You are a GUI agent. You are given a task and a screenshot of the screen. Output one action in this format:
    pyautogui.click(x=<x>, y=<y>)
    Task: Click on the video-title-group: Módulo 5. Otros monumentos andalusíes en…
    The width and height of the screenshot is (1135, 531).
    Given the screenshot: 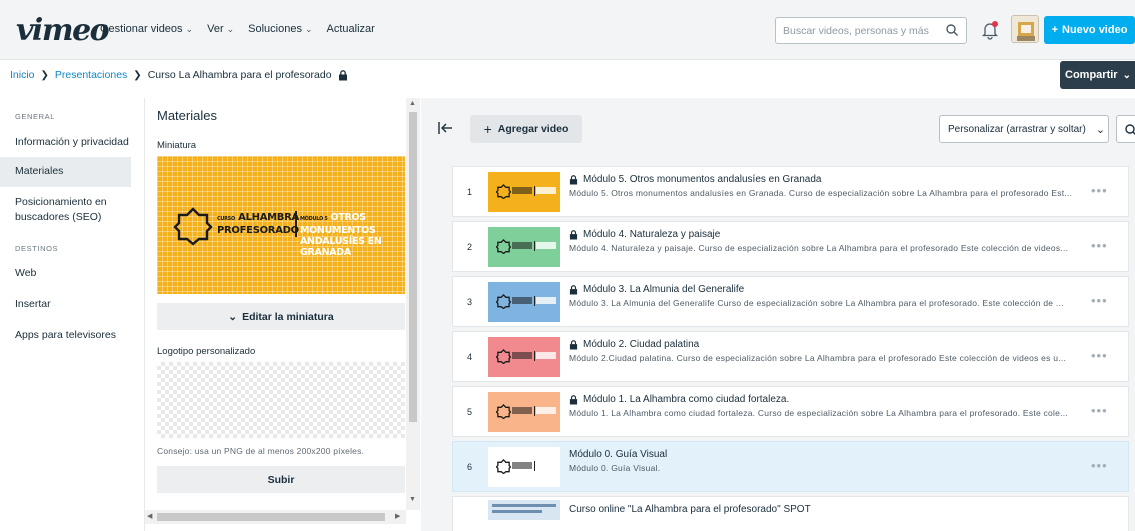 What is the action you would take?
    pyautogui.click(x=695, y=179)
    